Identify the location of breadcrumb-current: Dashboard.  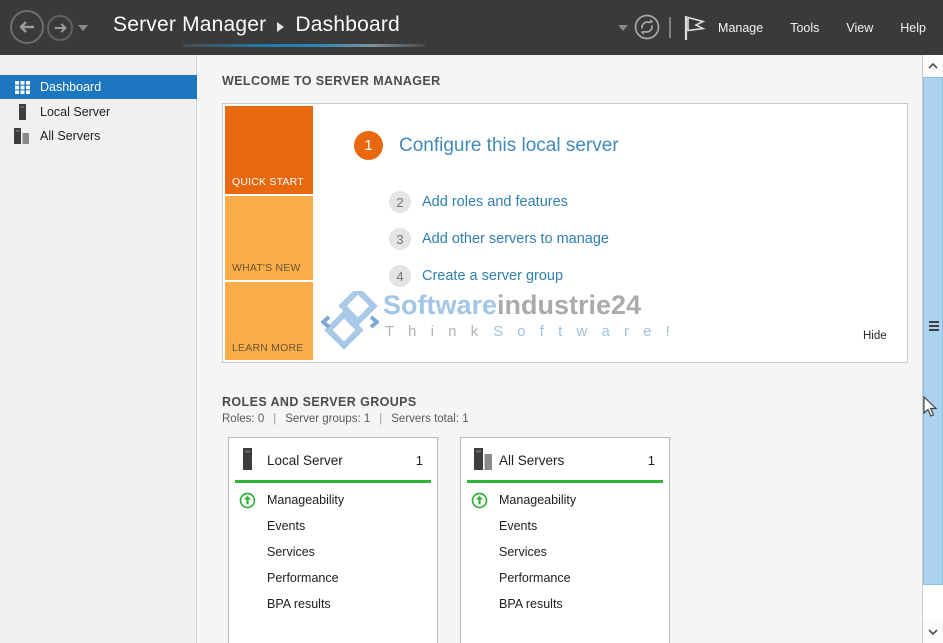
(347, 24).